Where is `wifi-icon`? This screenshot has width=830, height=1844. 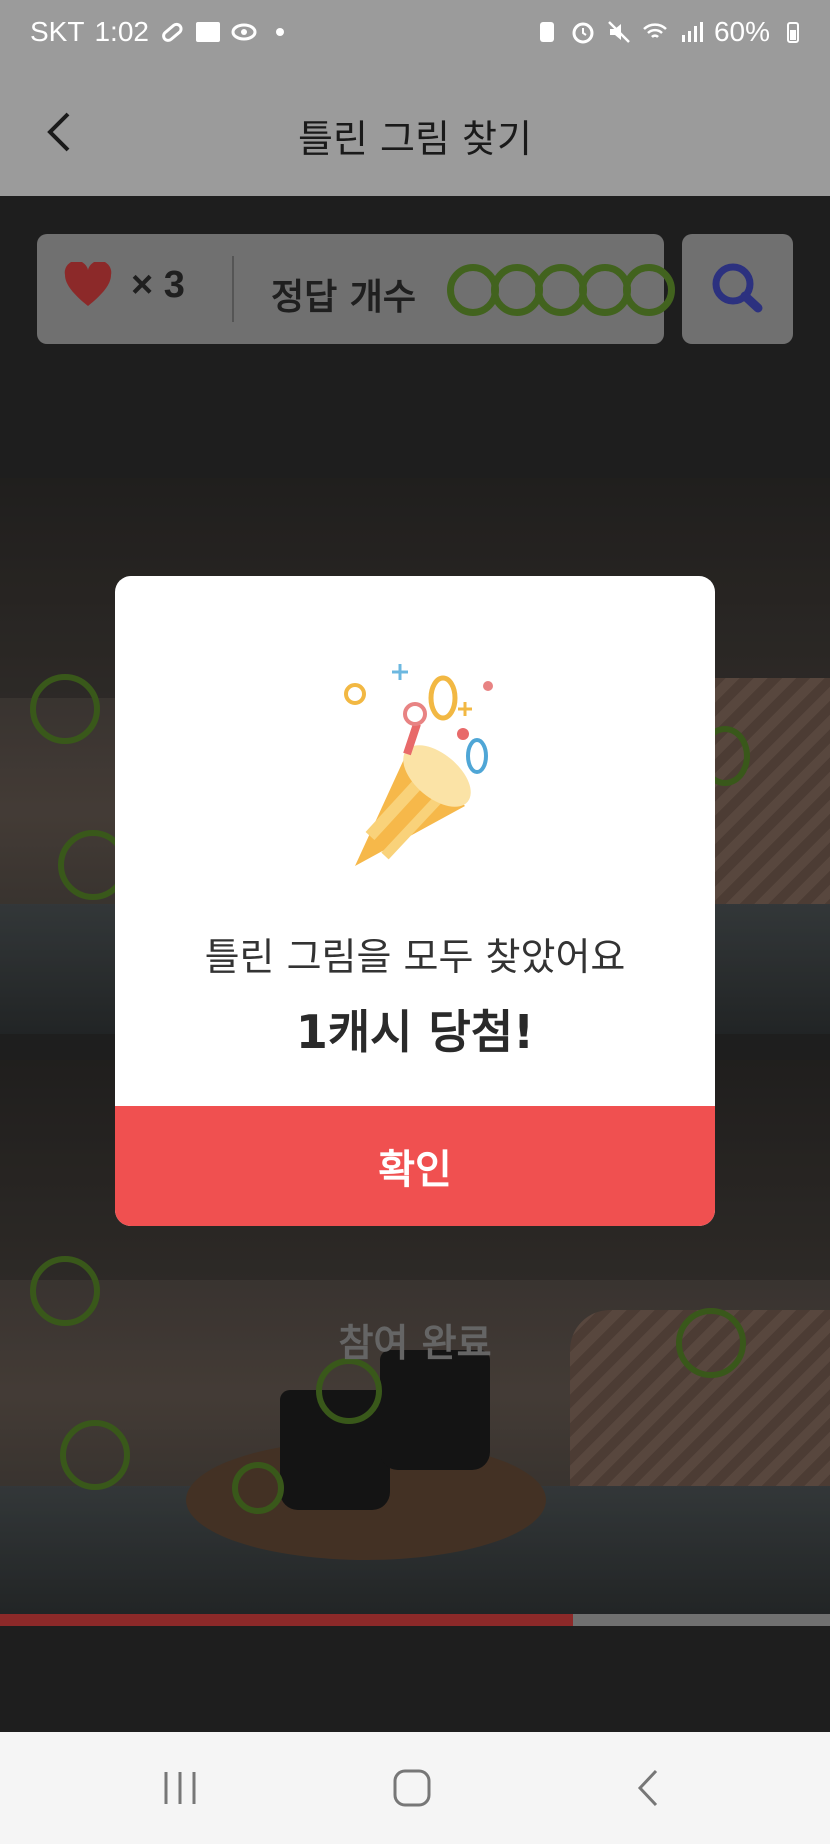 wifi-icon is located at coordinates (655, 30).